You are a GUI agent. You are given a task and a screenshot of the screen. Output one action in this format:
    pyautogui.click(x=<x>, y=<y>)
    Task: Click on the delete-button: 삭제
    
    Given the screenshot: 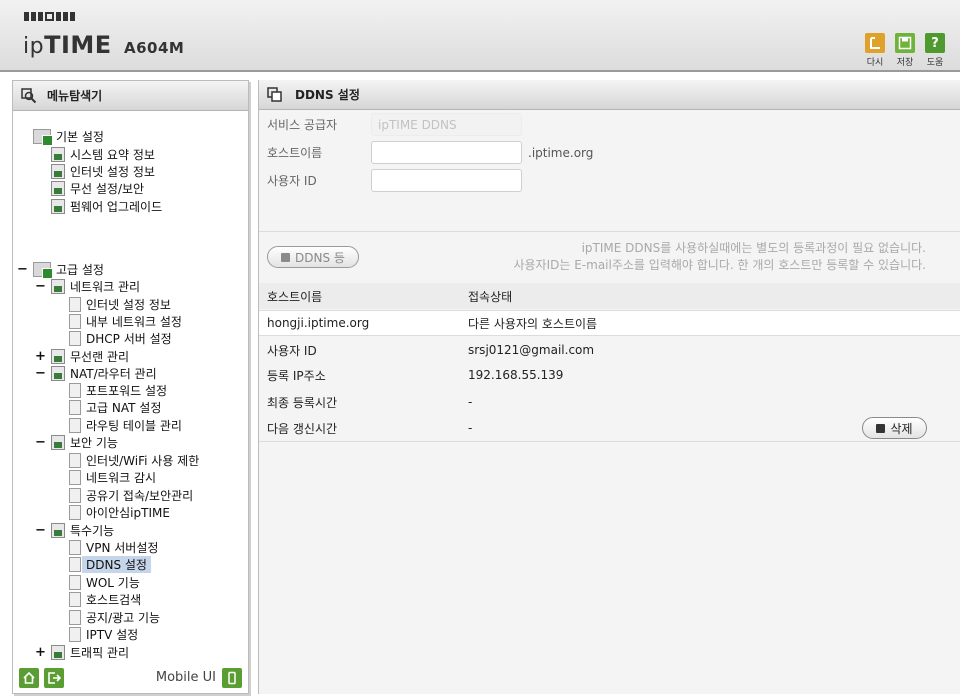 What is the action you would take?
    pyautogui.click(x=894, y=428)
    